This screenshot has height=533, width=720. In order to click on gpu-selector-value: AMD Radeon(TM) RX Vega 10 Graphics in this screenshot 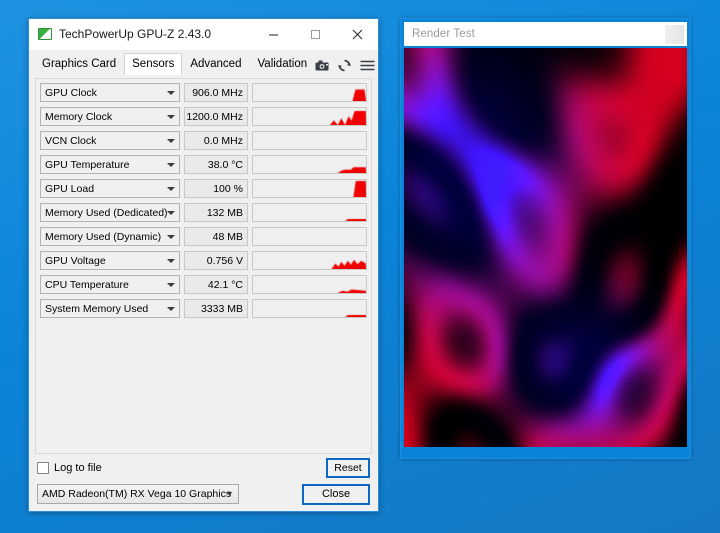, I will do `click(137, 494)`.